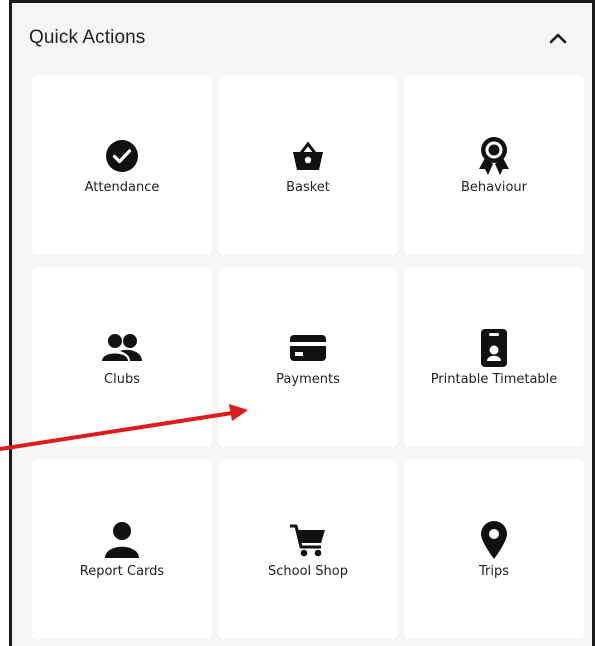 This screenshot has height=646, width=595. What do you see at coordinates (494, 379) in the screenshot?
I see `tile-label: Printable Timetable` at bounding box center [494, 379].